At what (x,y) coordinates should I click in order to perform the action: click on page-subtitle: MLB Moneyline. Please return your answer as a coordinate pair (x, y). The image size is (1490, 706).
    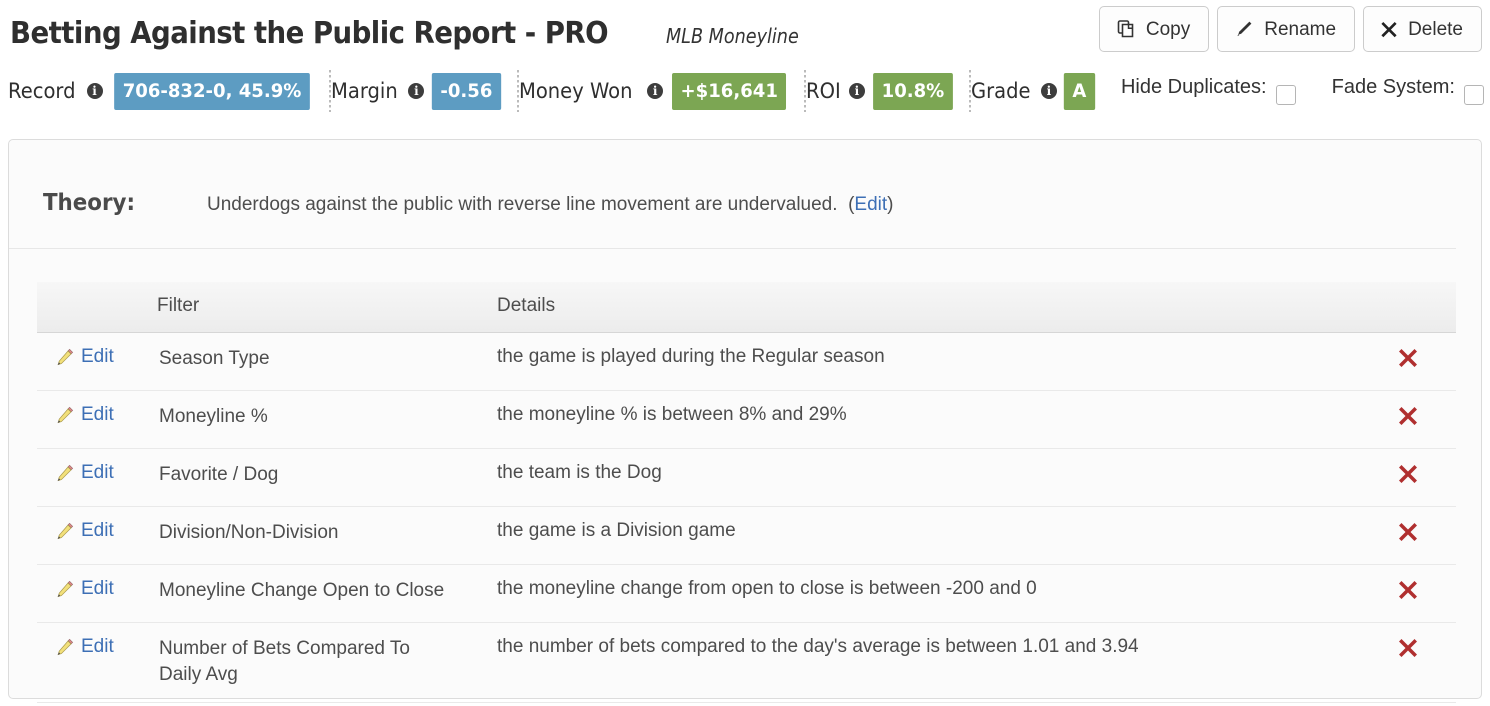
    Looking at the image, I should click on (732, 36).